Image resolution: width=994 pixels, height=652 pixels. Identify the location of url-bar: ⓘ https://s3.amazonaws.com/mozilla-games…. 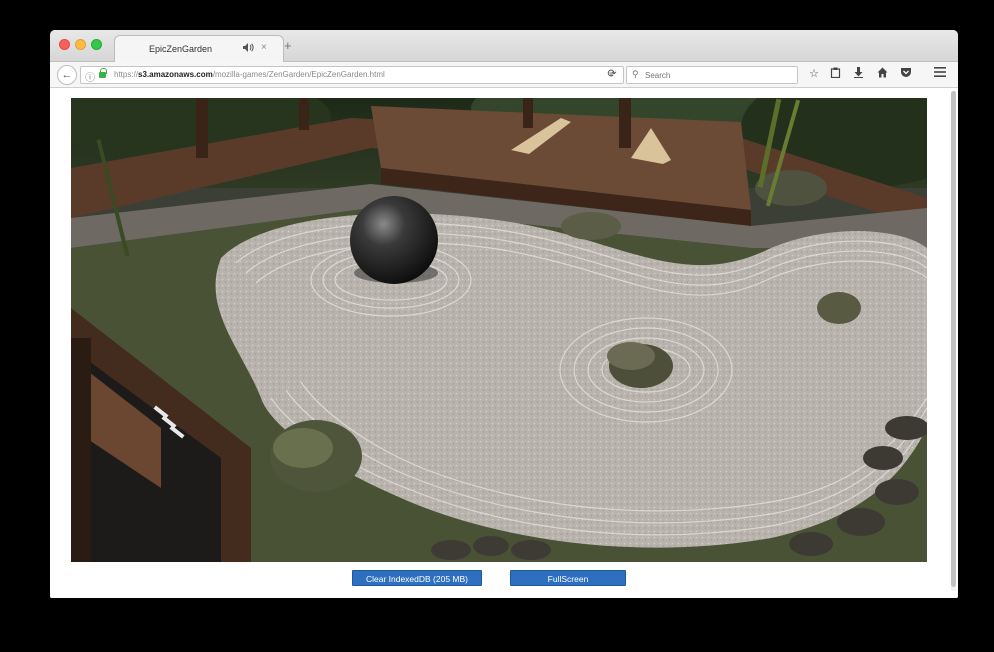
(352, 75).